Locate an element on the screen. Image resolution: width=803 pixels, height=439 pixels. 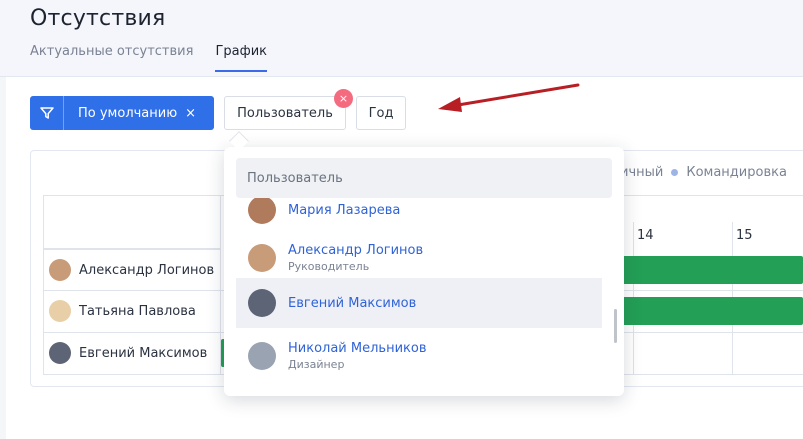
user-option-name: Николай Мельников is located at coordinates (357, 348).